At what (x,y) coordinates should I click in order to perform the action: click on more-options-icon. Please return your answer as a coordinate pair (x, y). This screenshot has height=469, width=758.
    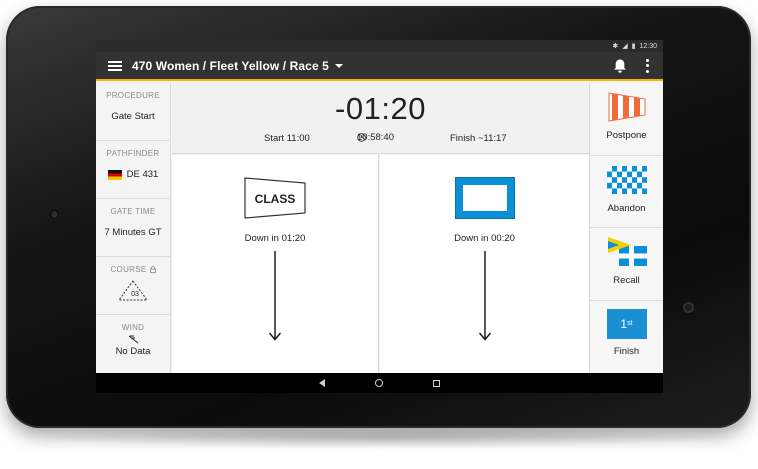
    Looking at the image, I should click on (647, 65).